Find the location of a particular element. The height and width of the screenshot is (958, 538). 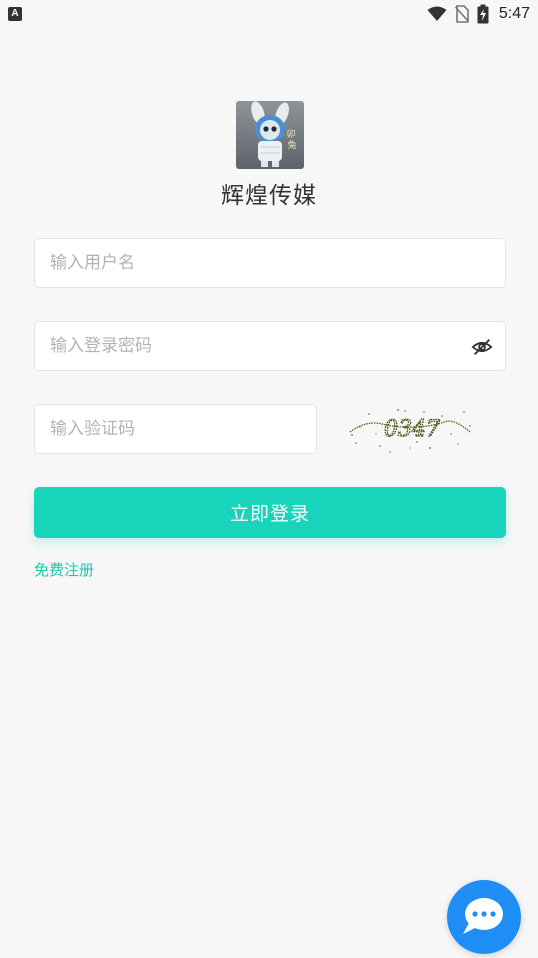

login-button: 立即登录 is located at coordinates (270, 512).